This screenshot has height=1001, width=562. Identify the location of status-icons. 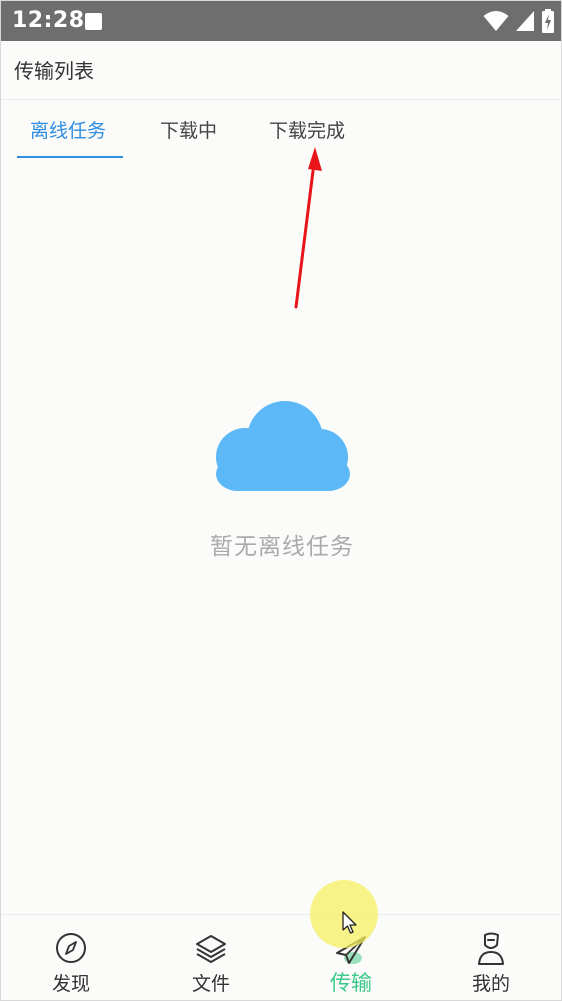
(519, 21).